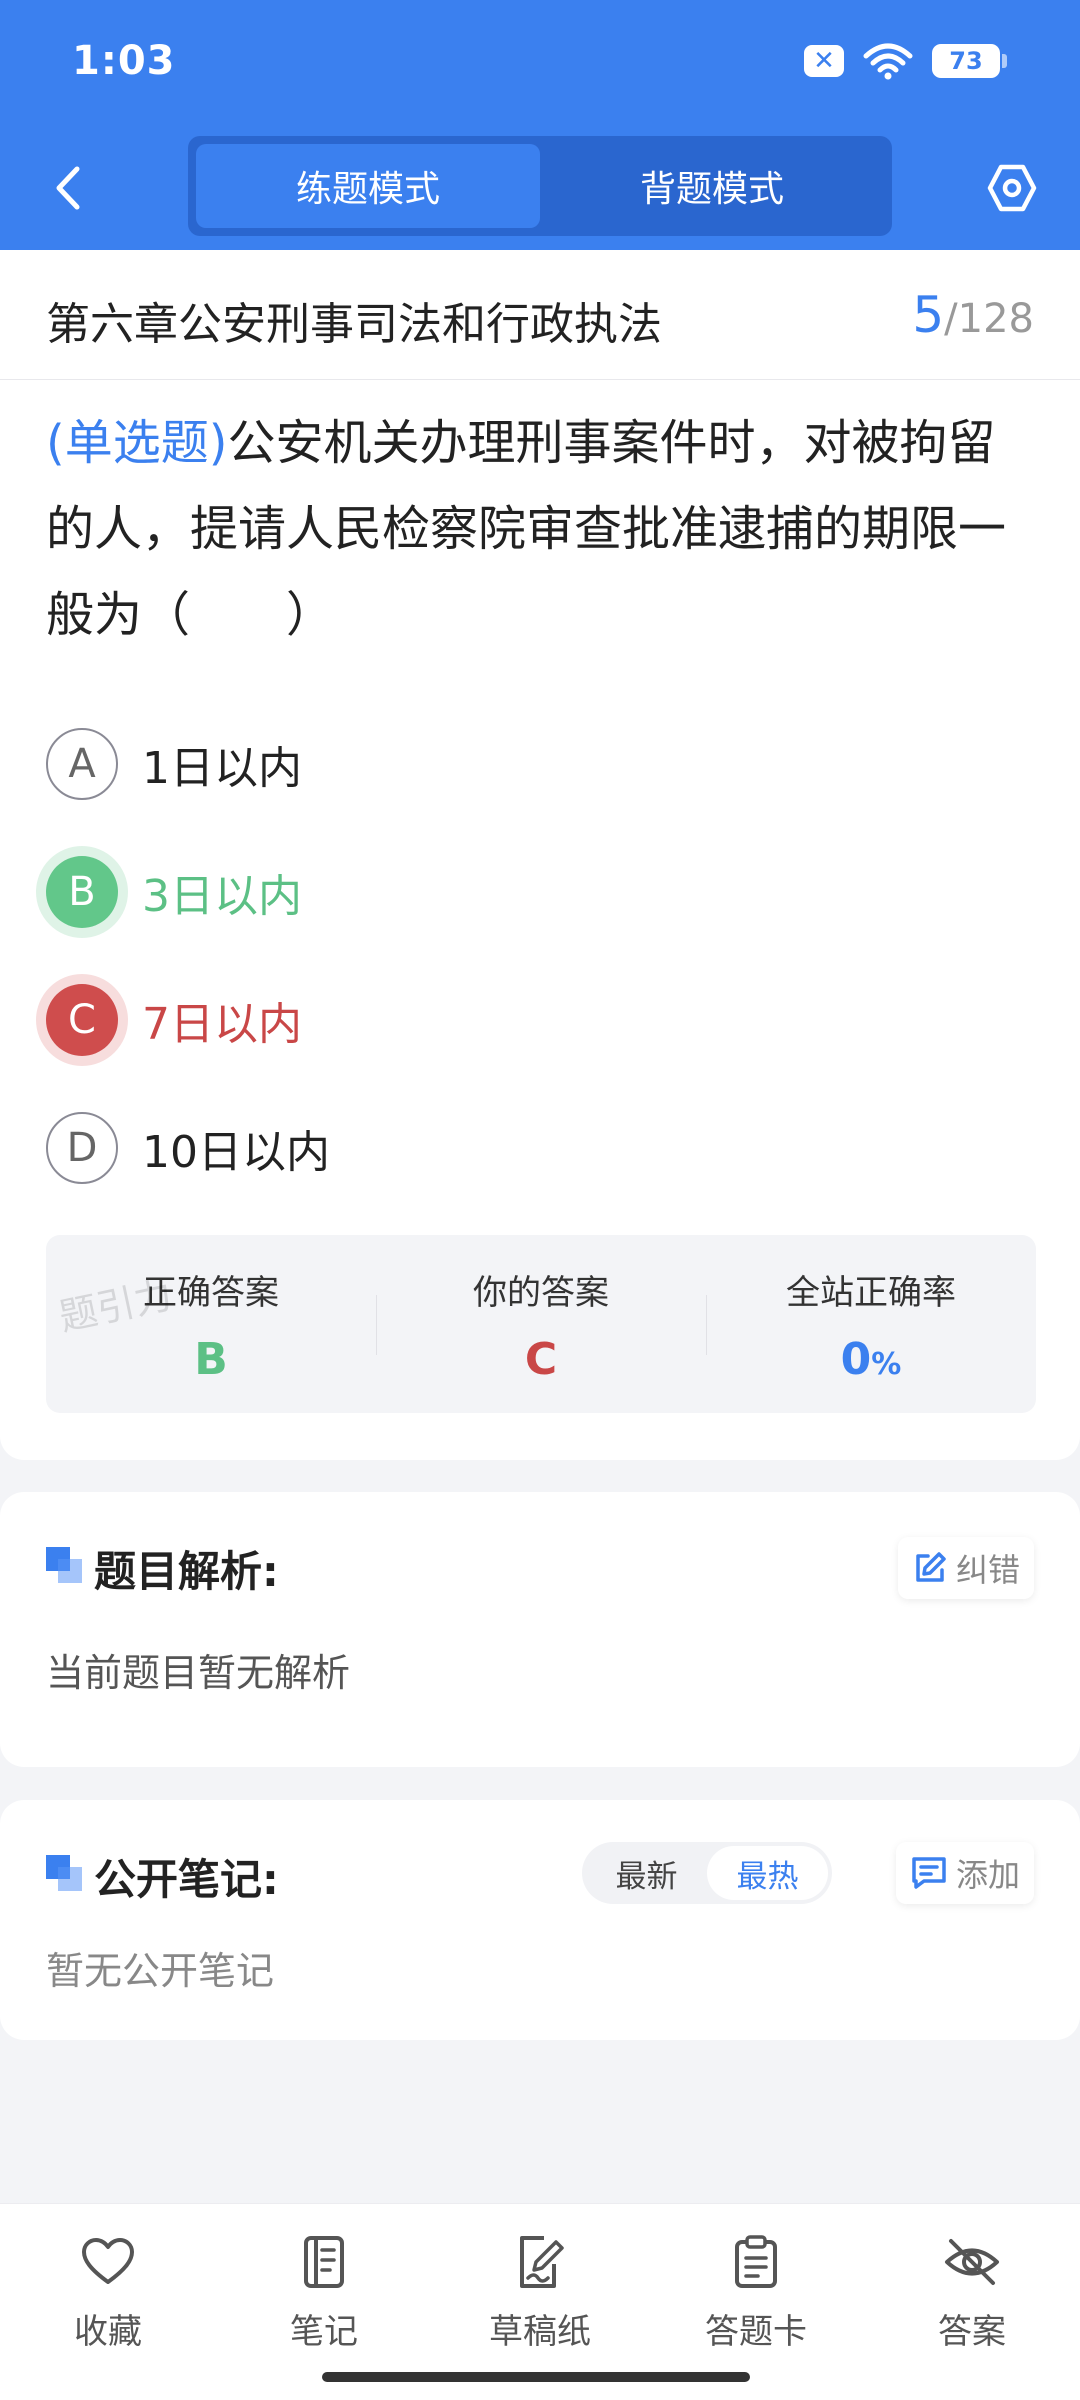  I want to click on edit-icon, so click(931, 1567).